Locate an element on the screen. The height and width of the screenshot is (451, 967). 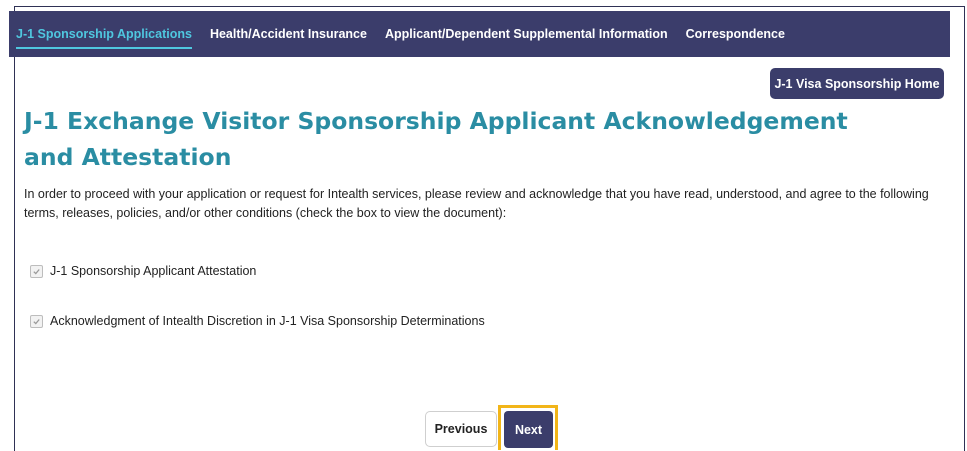
next-button: Next is located at coordinates (528, 429).